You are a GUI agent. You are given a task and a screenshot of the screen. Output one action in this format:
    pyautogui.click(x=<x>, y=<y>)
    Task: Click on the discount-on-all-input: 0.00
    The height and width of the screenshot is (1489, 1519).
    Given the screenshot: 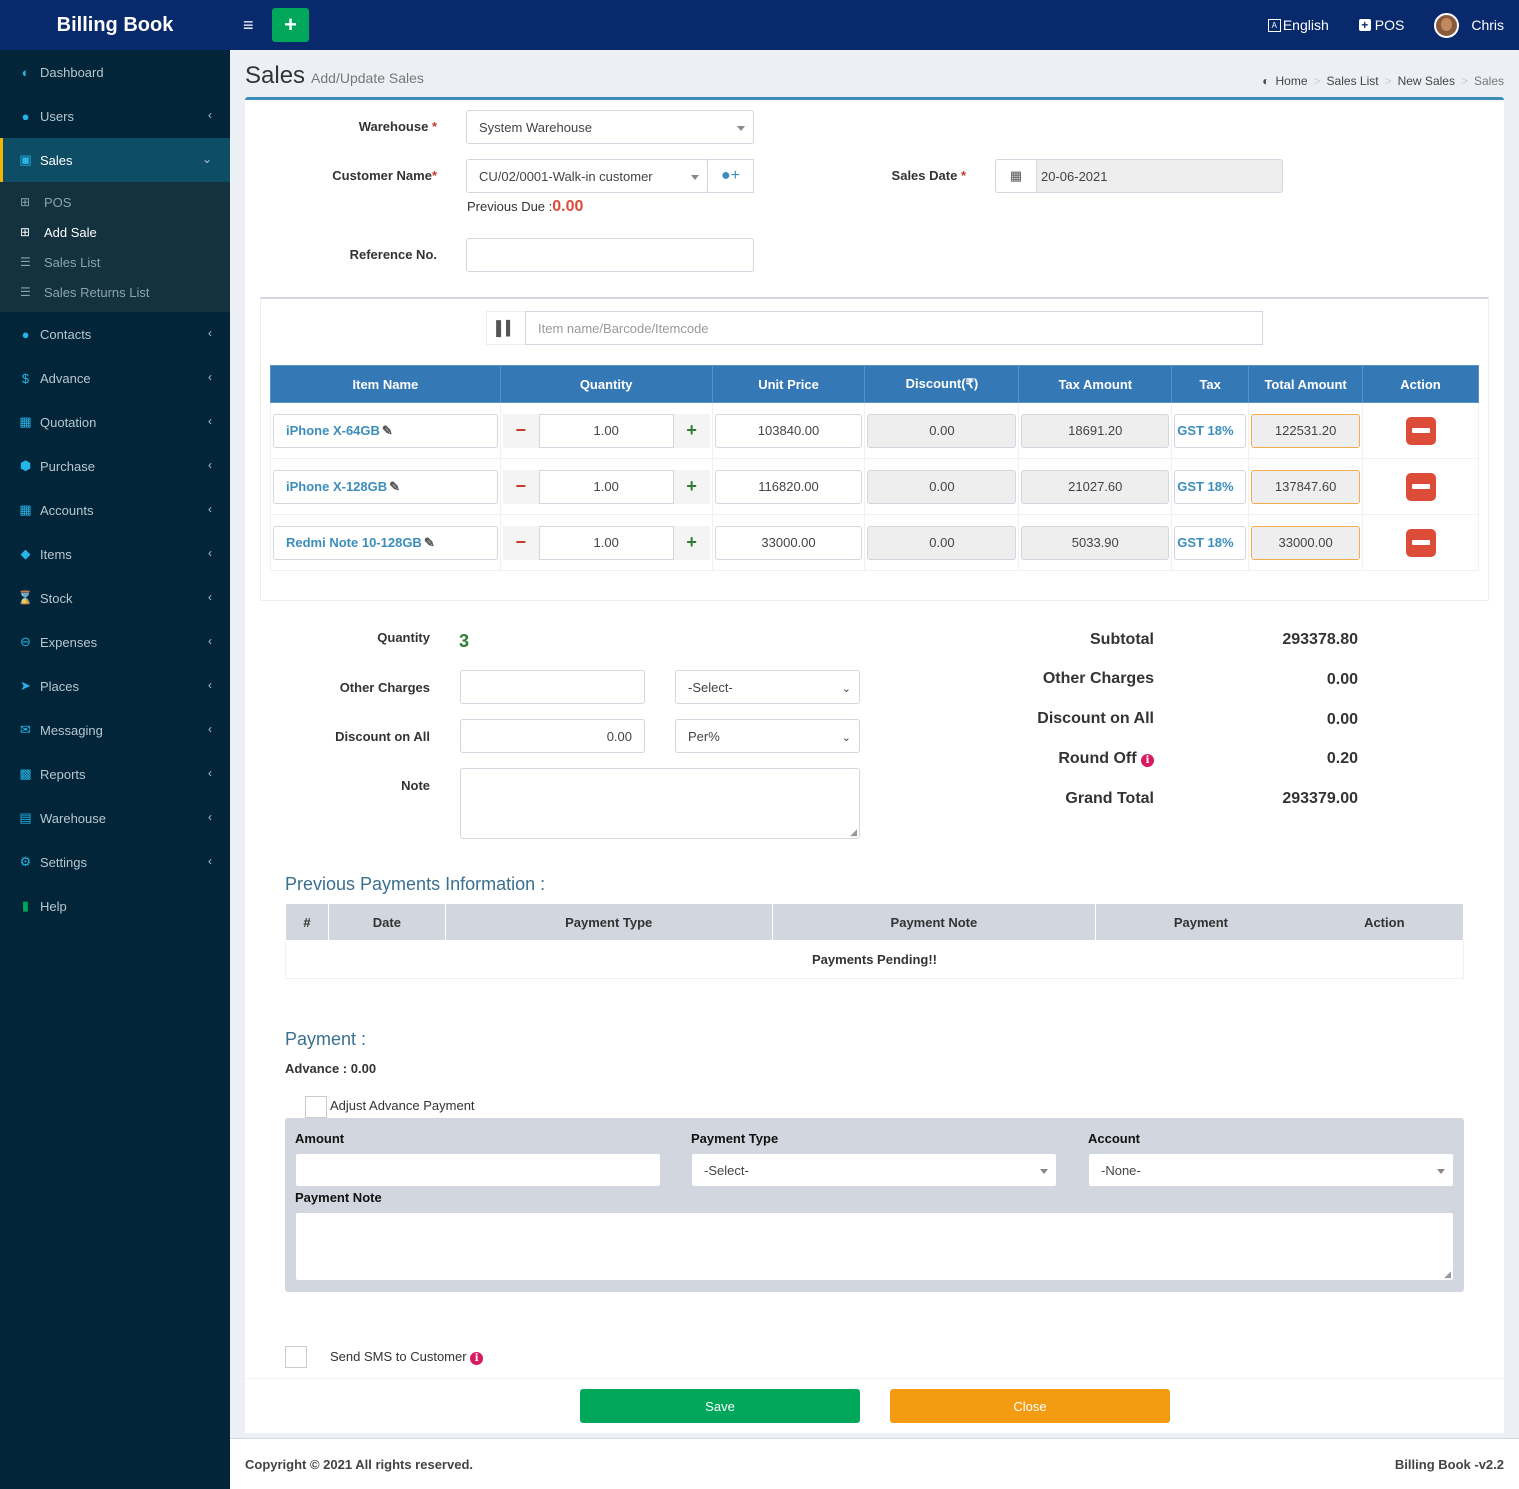 What is the action you would take?
    pyautogui.click(x=552, y=736)
    